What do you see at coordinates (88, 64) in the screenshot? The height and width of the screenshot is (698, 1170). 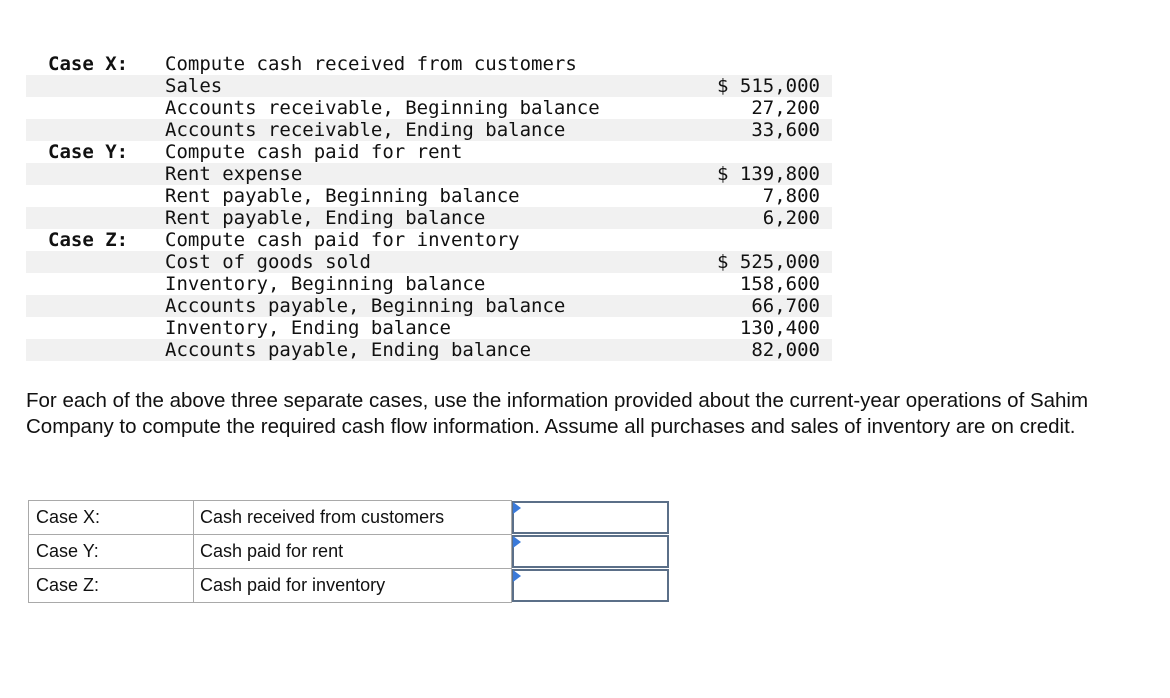 I see `case-label: Case X:` at bounding box center [88, 64].